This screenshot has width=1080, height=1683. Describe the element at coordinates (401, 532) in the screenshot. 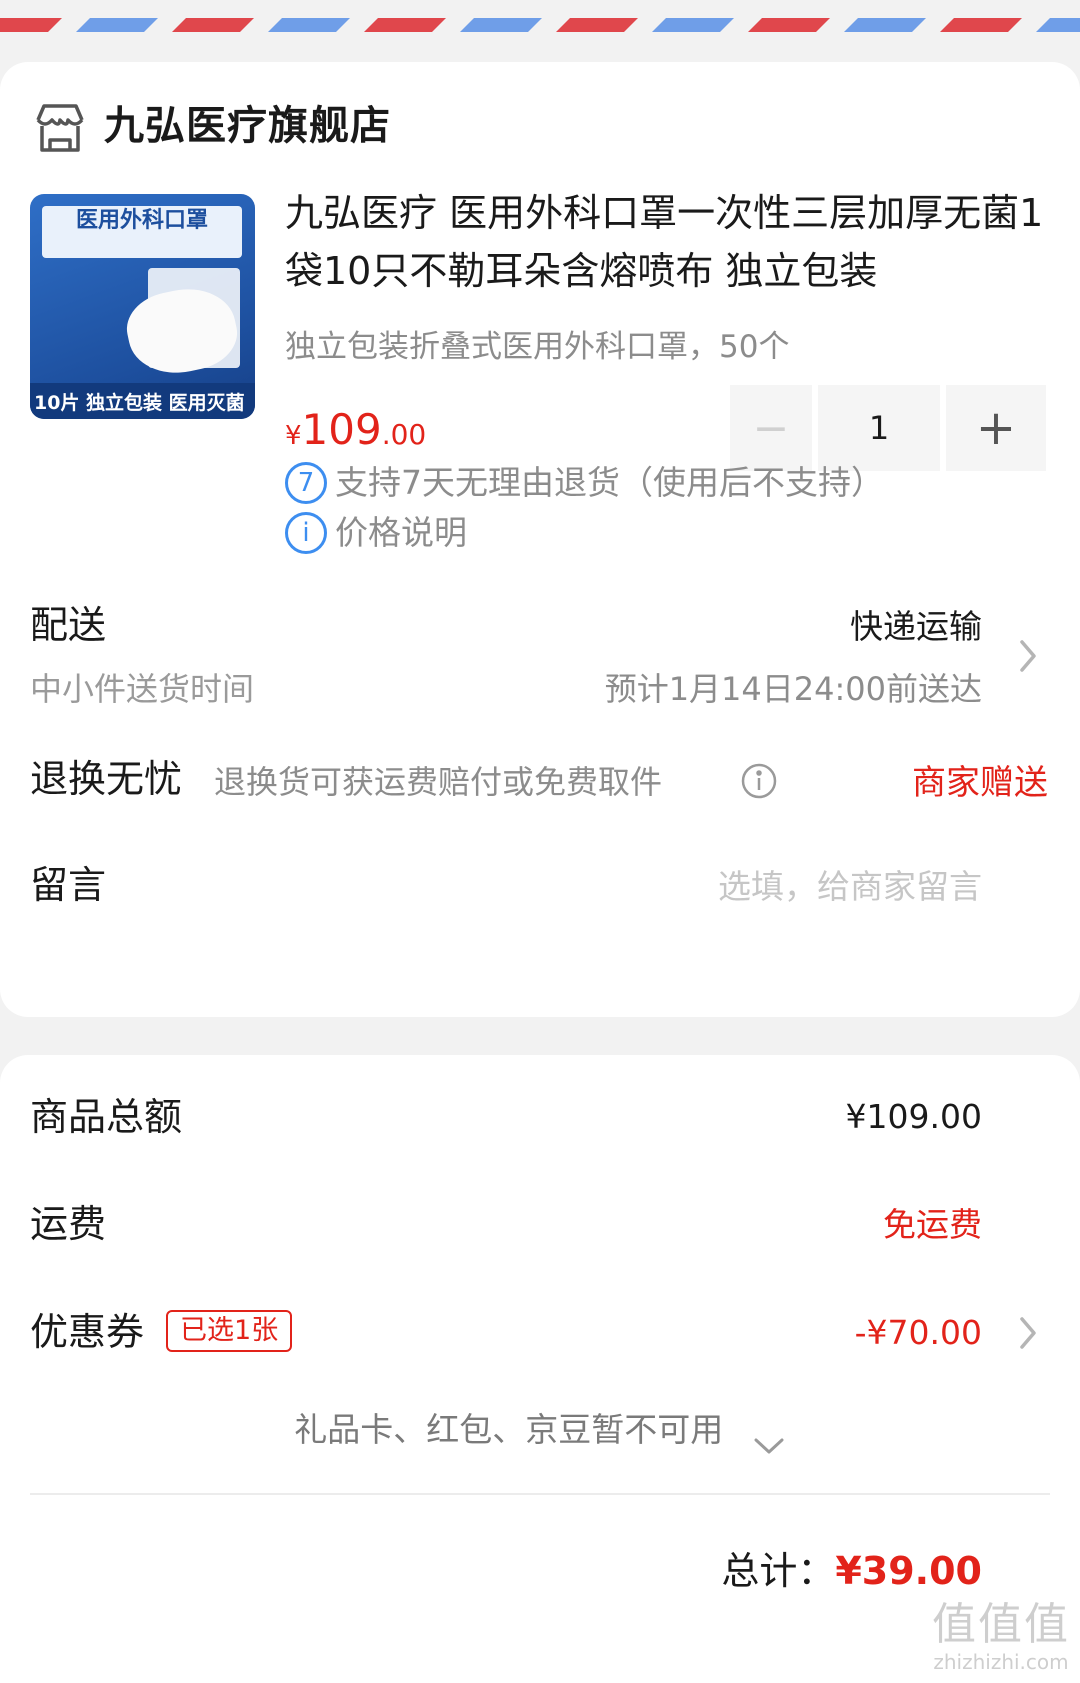

I see `service-price-text: 价格说明` at that location.